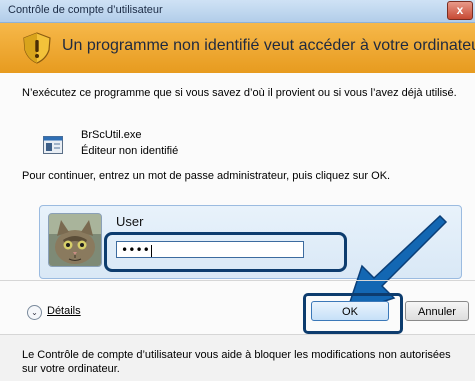  I want to click on title-bar: Contrôle de compte d’utilisateur x, so click(237, 11).